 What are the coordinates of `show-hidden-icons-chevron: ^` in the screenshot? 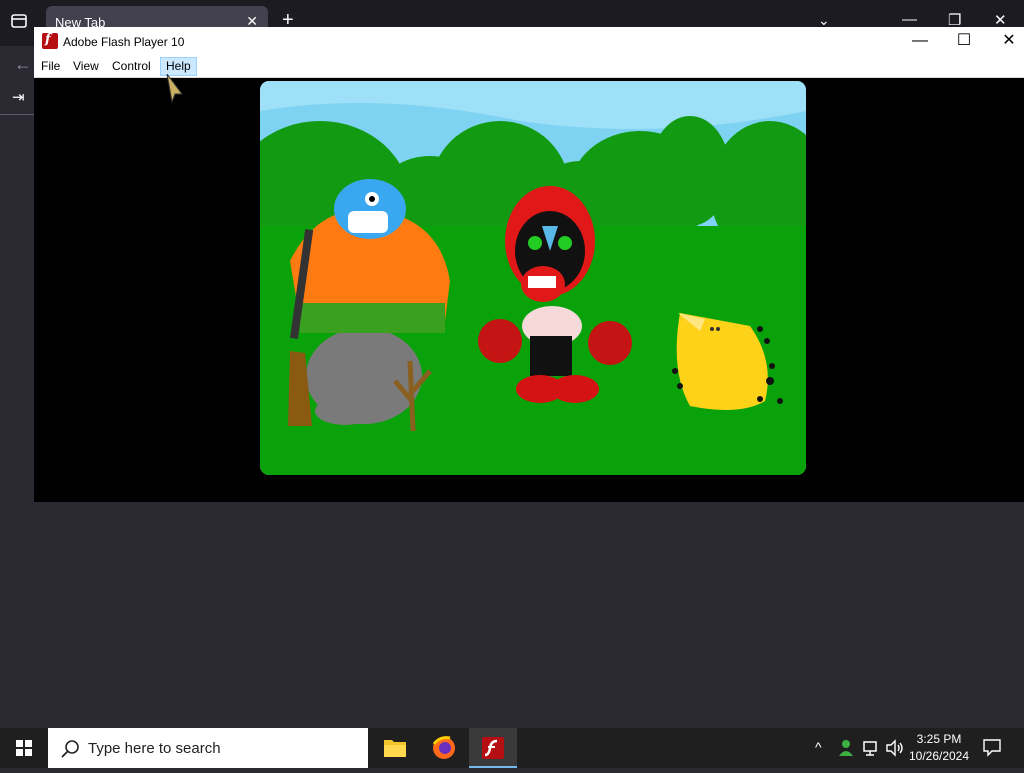 It's located at (818, 747).